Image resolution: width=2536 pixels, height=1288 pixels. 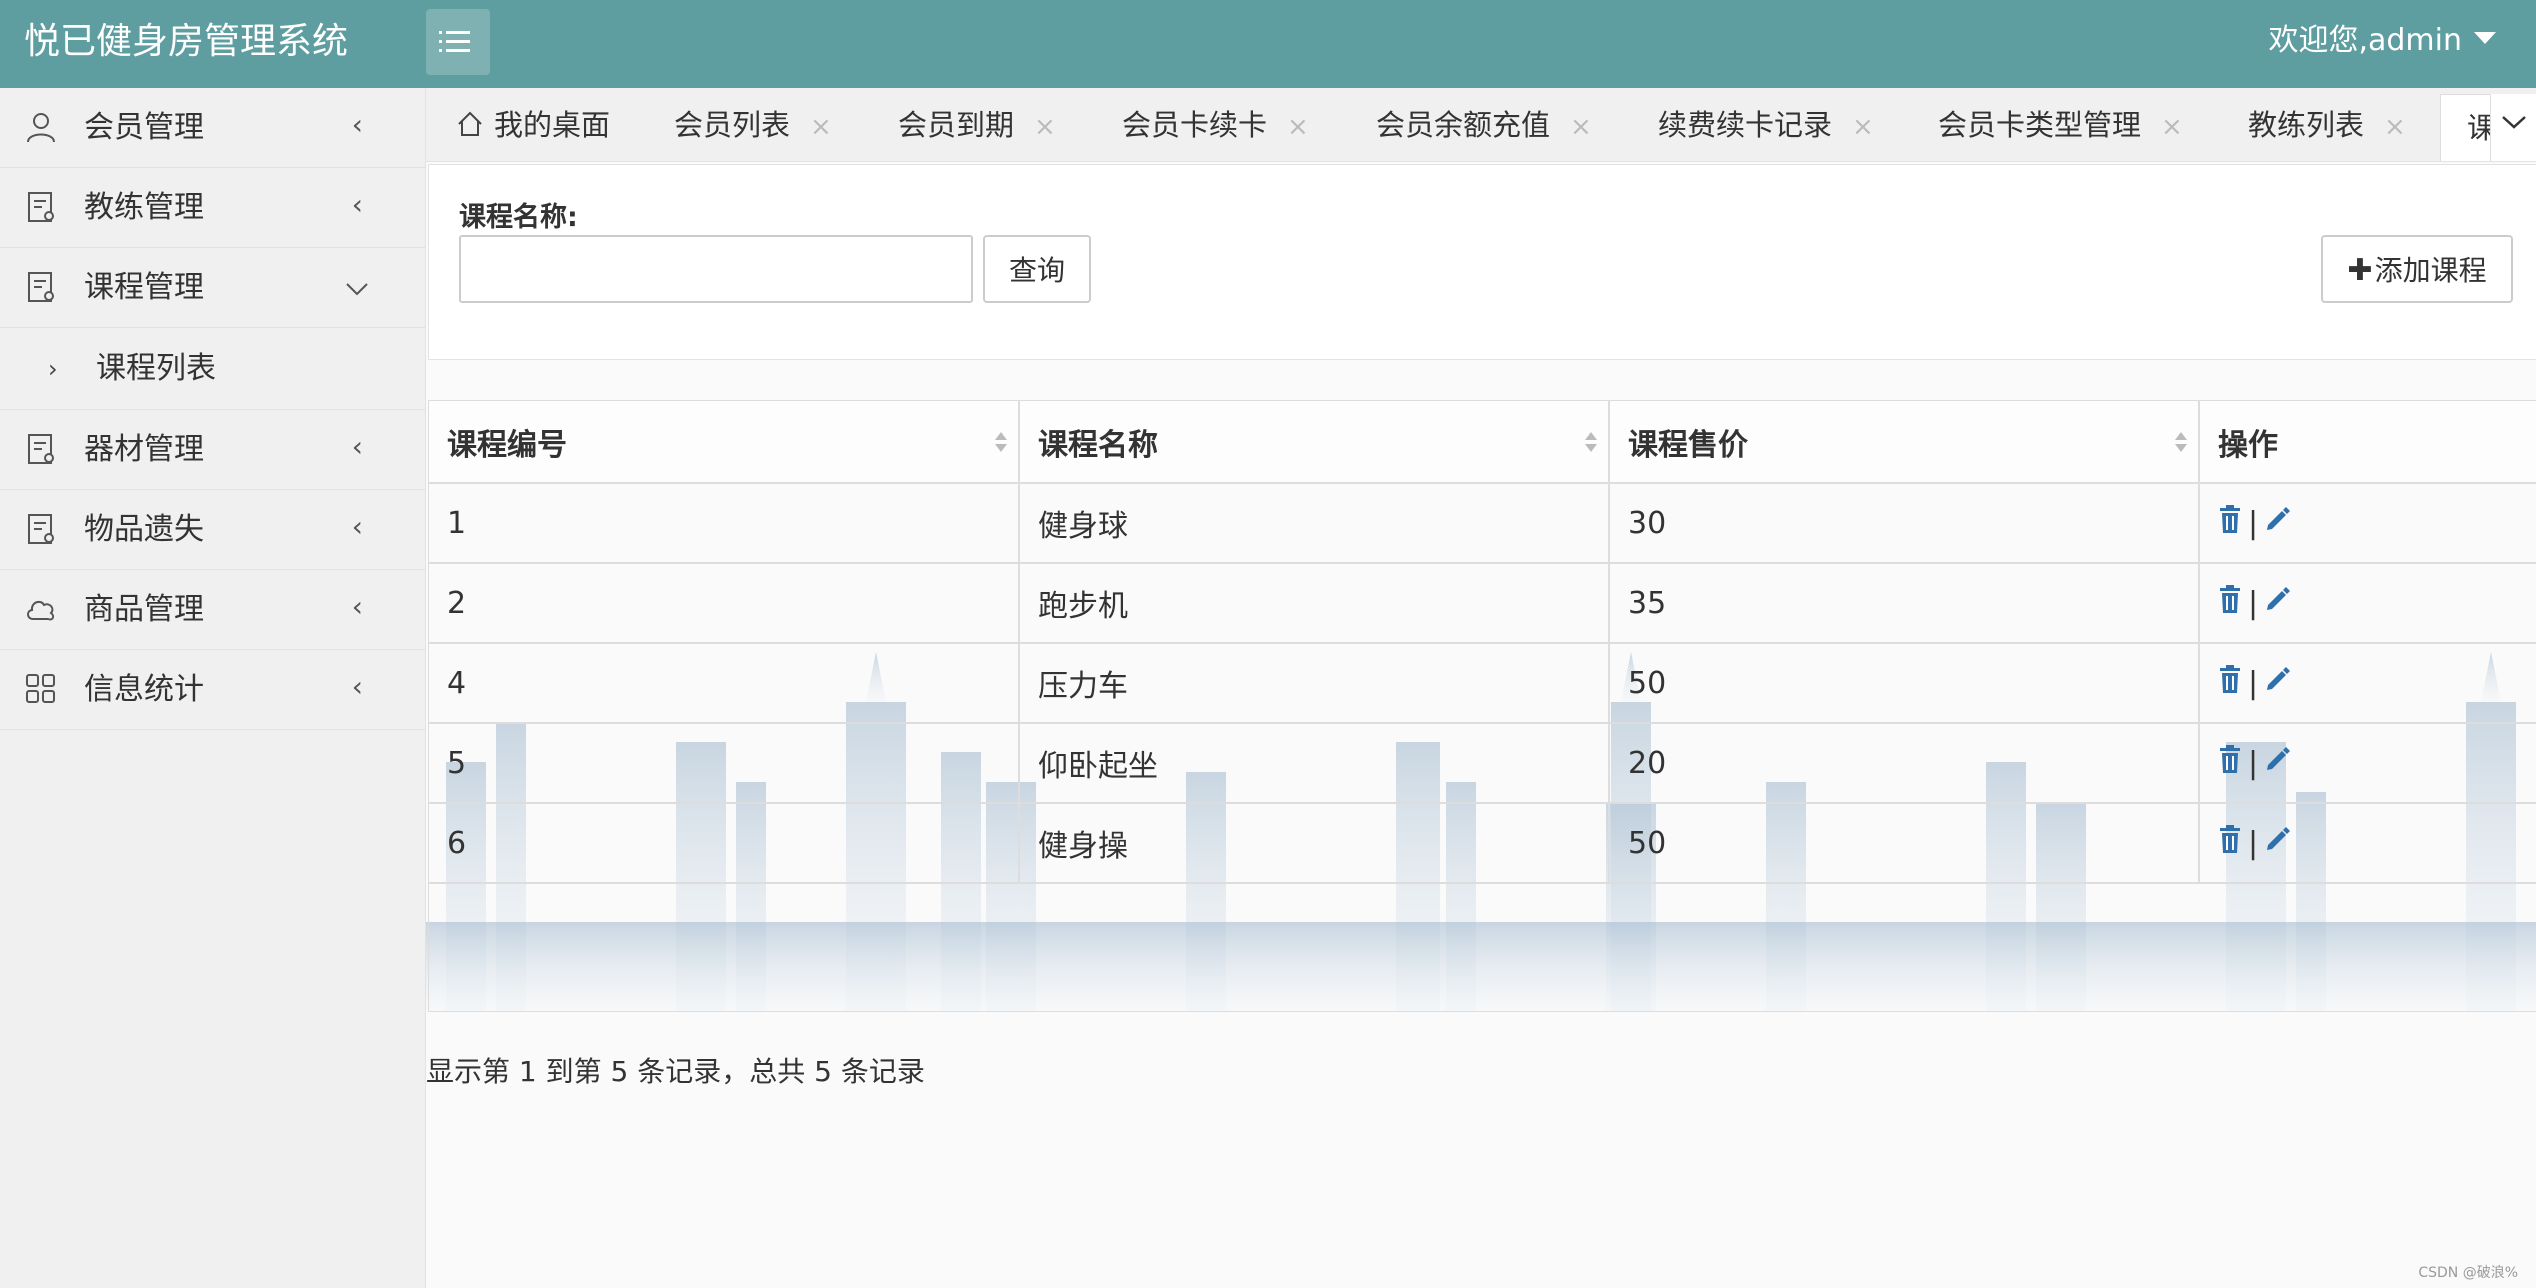 I want to click on table-row: 6 健身操 50 |, so click(x=1482, y=843).